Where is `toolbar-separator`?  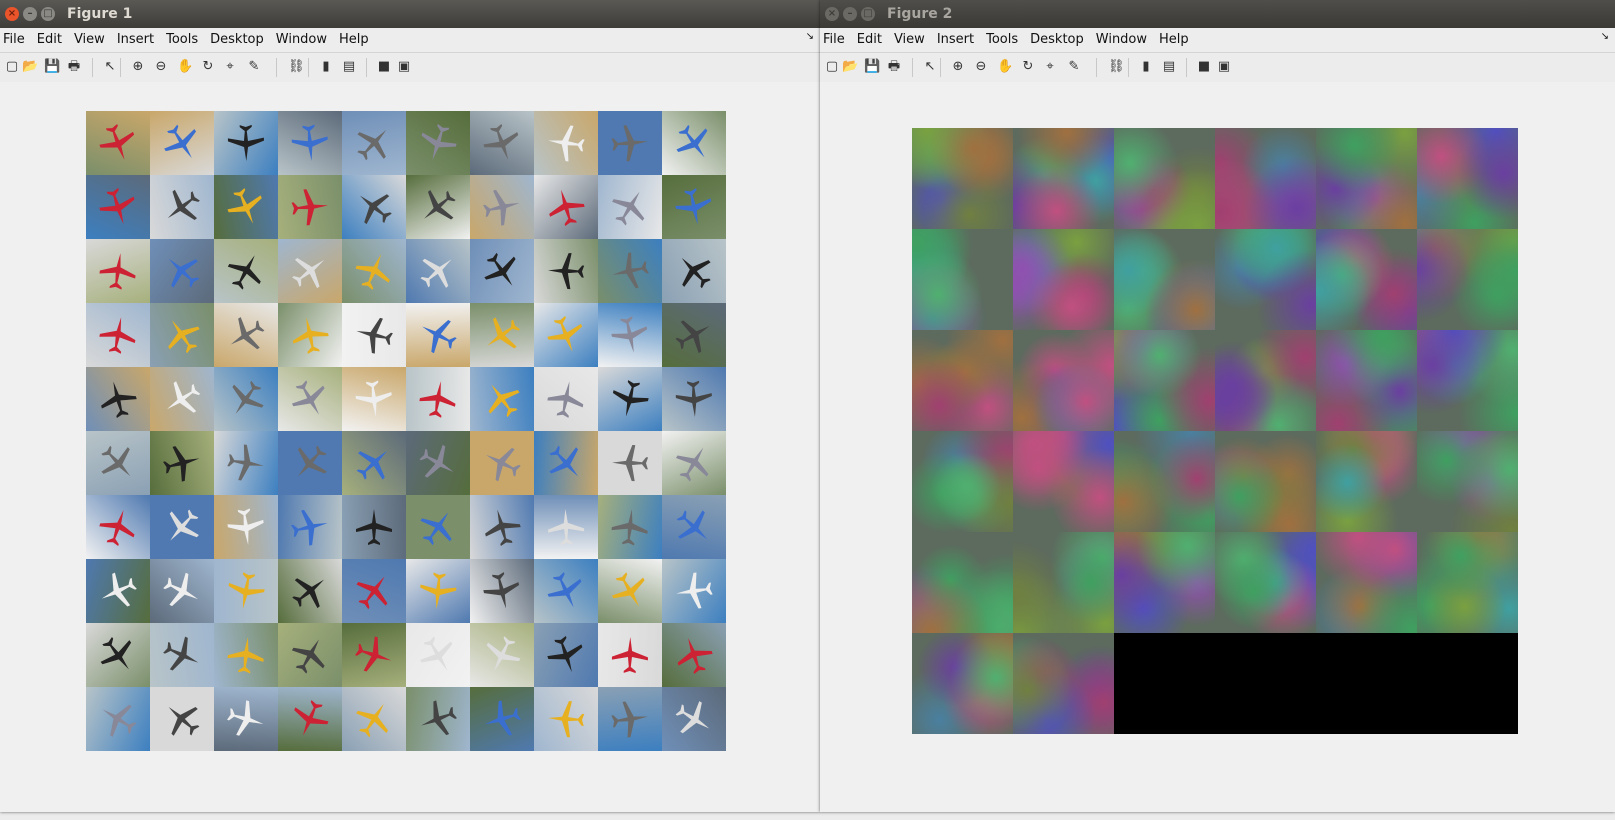 toolbar-separator is located at coordinates (276, 67).